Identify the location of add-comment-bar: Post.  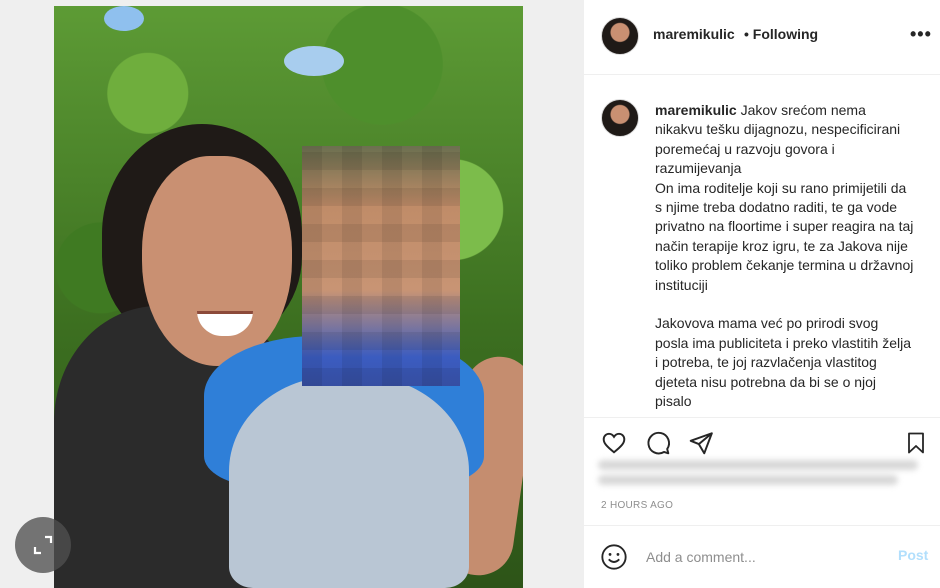
(762, 556).